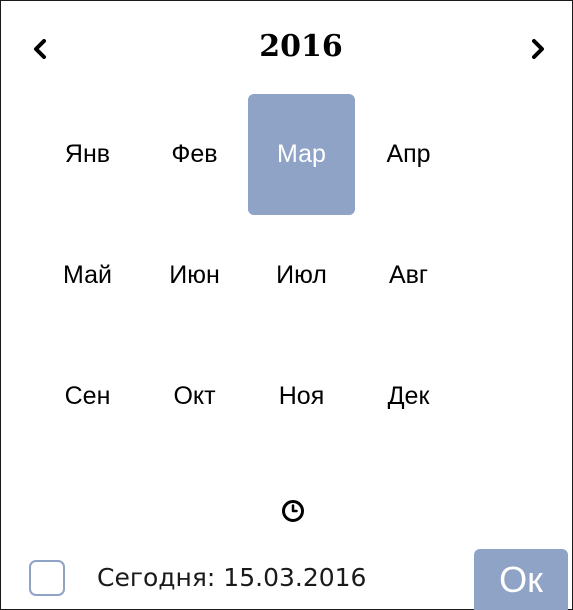 Image resolution: width=573 pixels, height=610 pixels. What do you see at coordinates (301, 154) in the screenshot?
I see `month-mar: Мар` at bounding box center [301, 154].